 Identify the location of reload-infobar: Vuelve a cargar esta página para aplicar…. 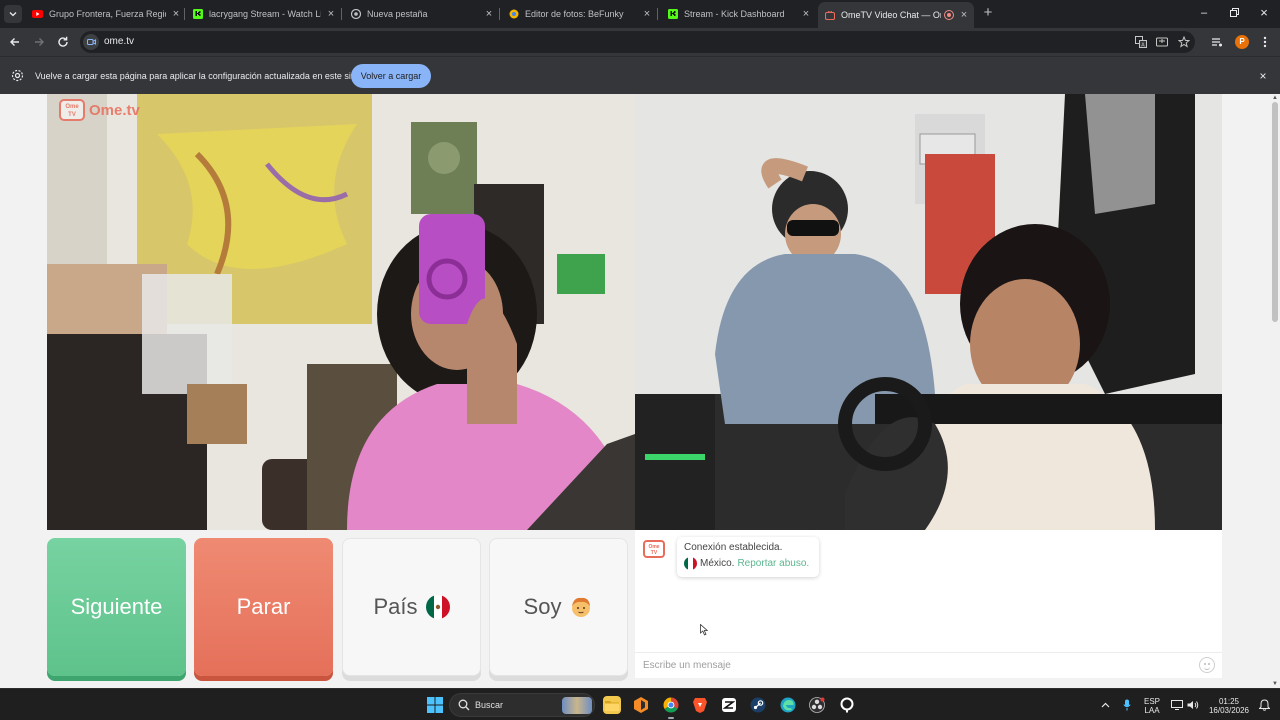
(640, 75).